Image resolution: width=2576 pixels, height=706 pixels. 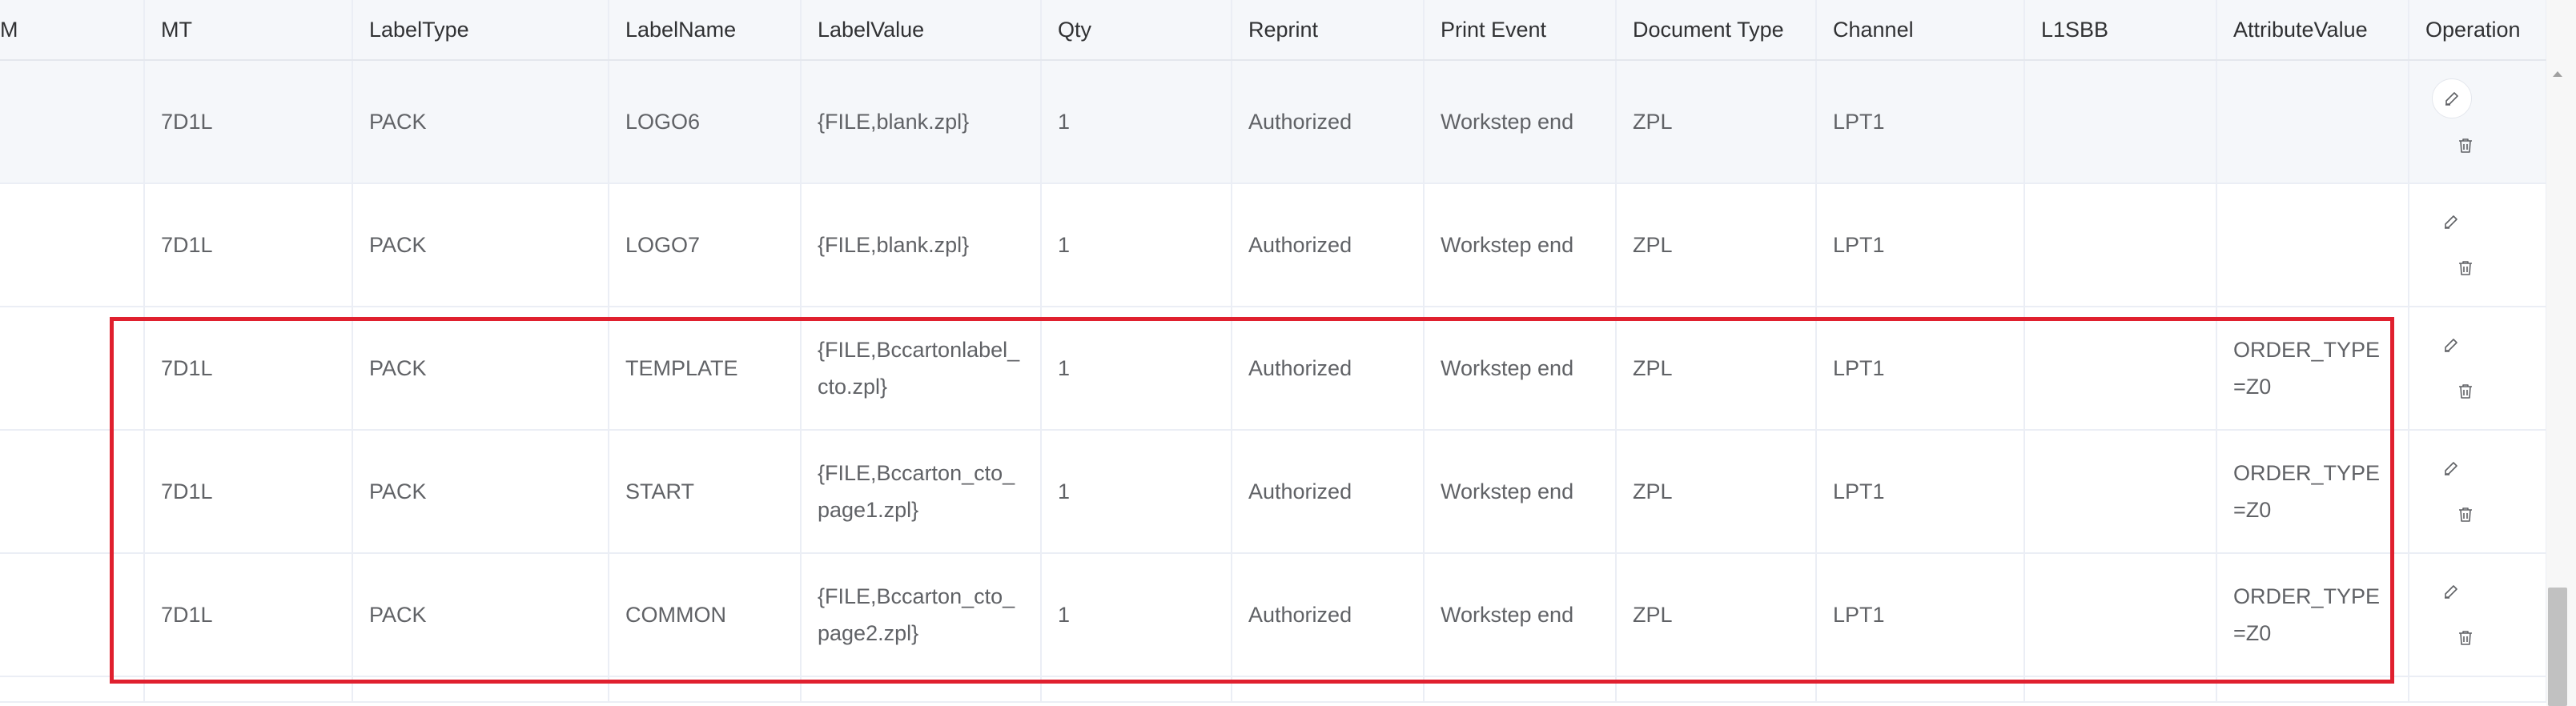 I want to click on cell-label-name: LOGO6, so click(x=705, y=122).